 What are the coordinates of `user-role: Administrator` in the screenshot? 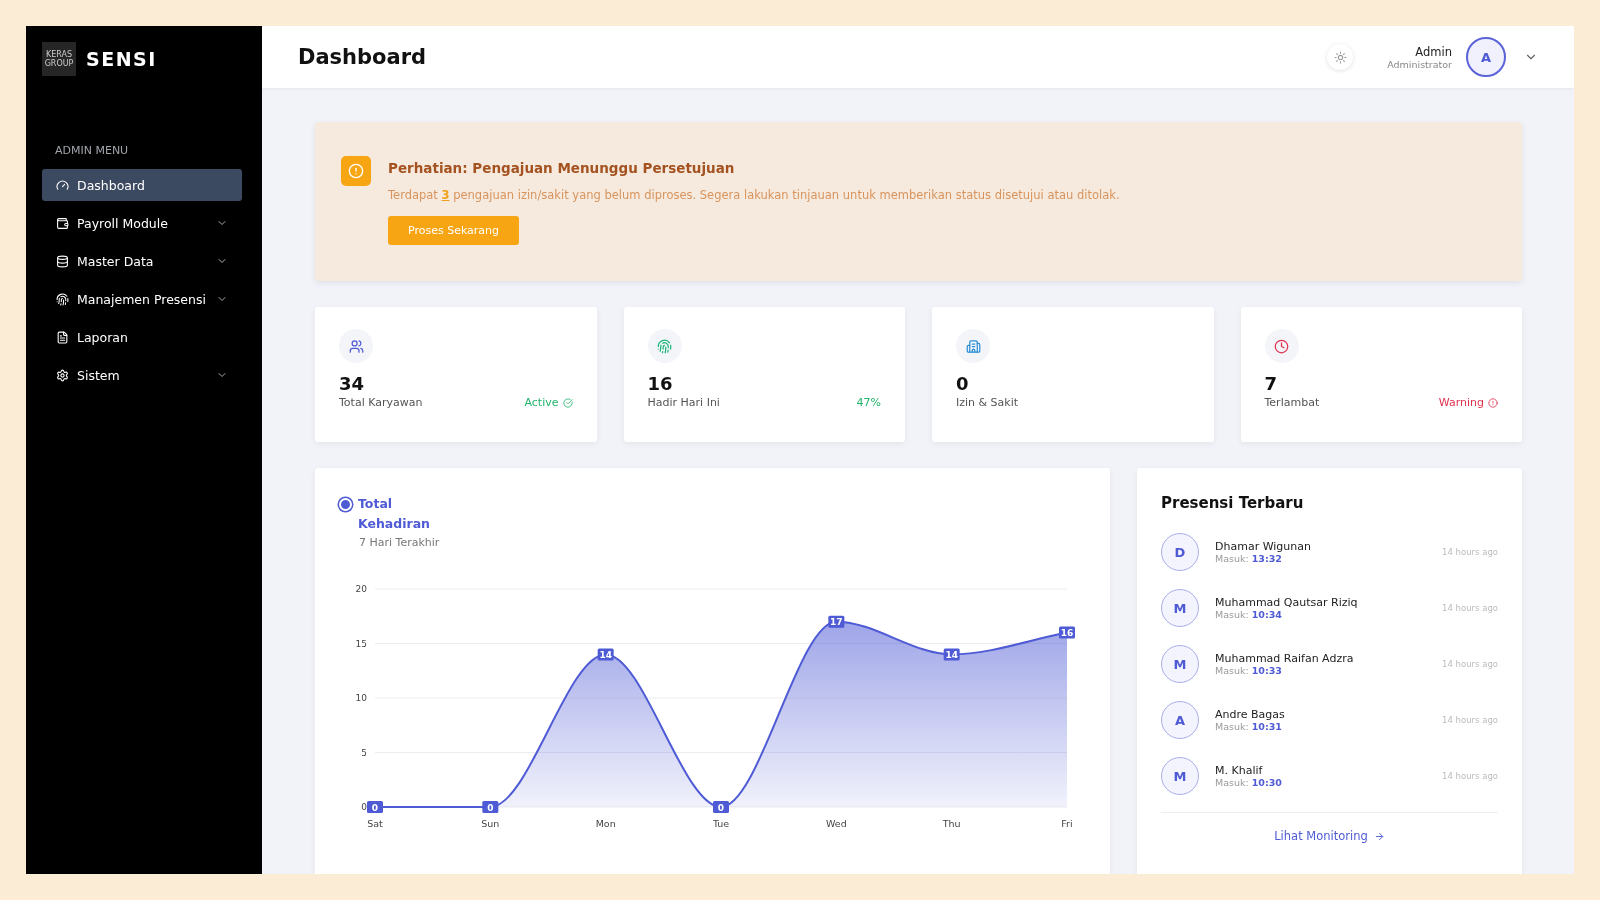 It's located at (1419, 64).